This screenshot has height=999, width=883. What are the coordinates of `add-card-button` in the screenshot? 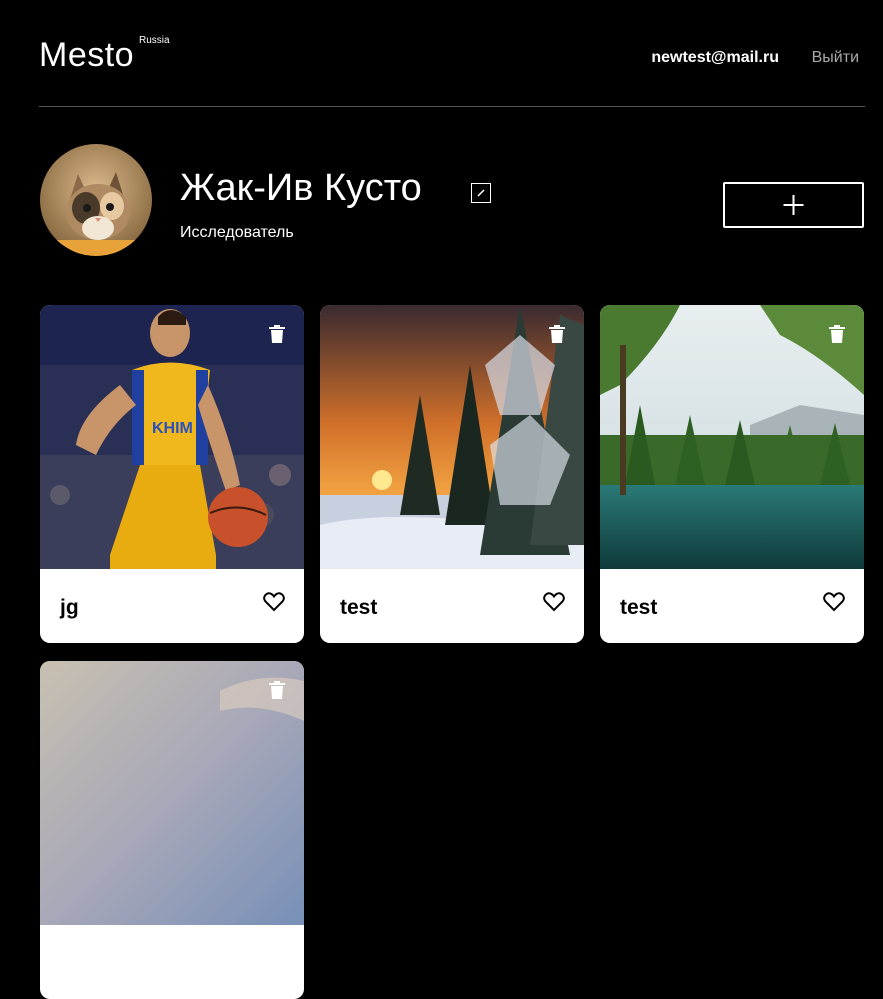 It's located at (793, 205).